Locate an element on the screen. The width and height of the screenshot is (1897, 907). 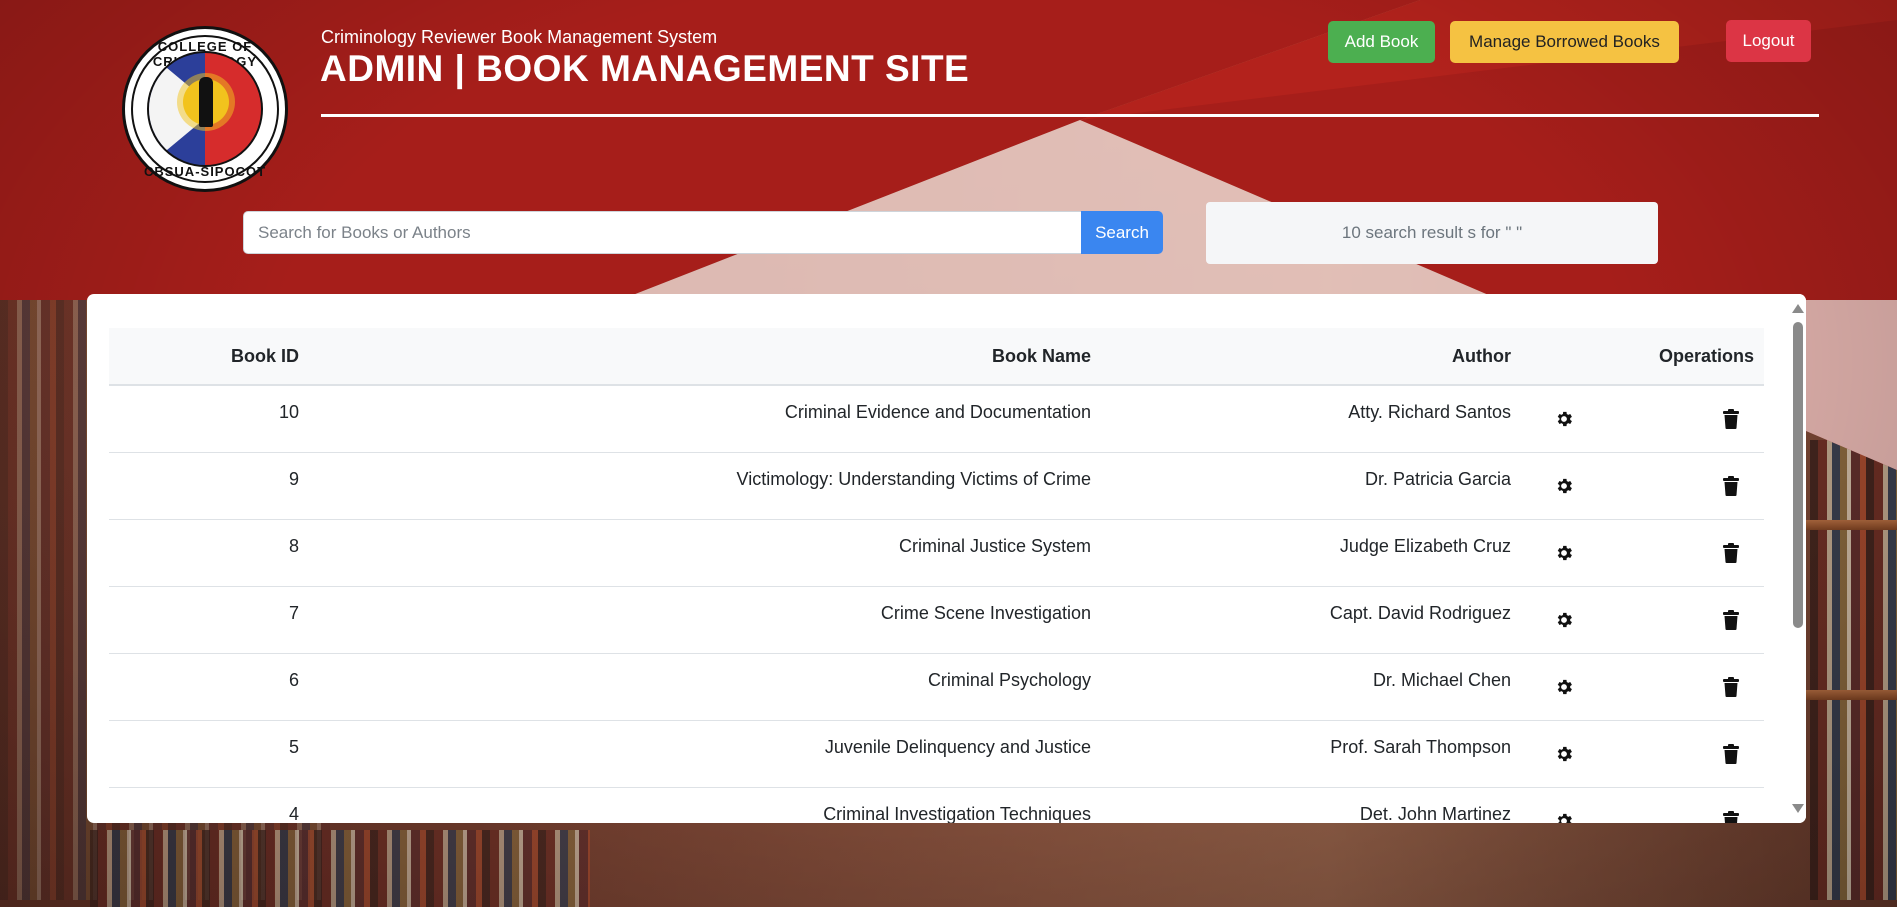
book-name-cell: Criminal Evidence and Documentation is located at coordinates (705, 419).